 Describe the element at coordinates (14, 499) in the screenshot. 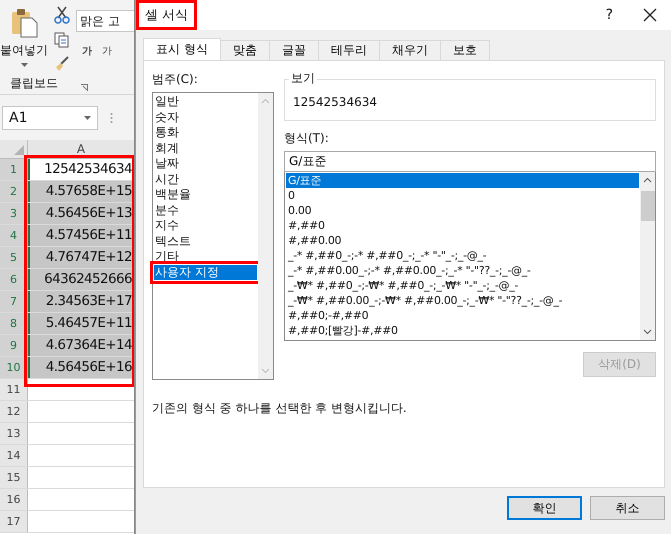

I see `row-header: 16` at that location.